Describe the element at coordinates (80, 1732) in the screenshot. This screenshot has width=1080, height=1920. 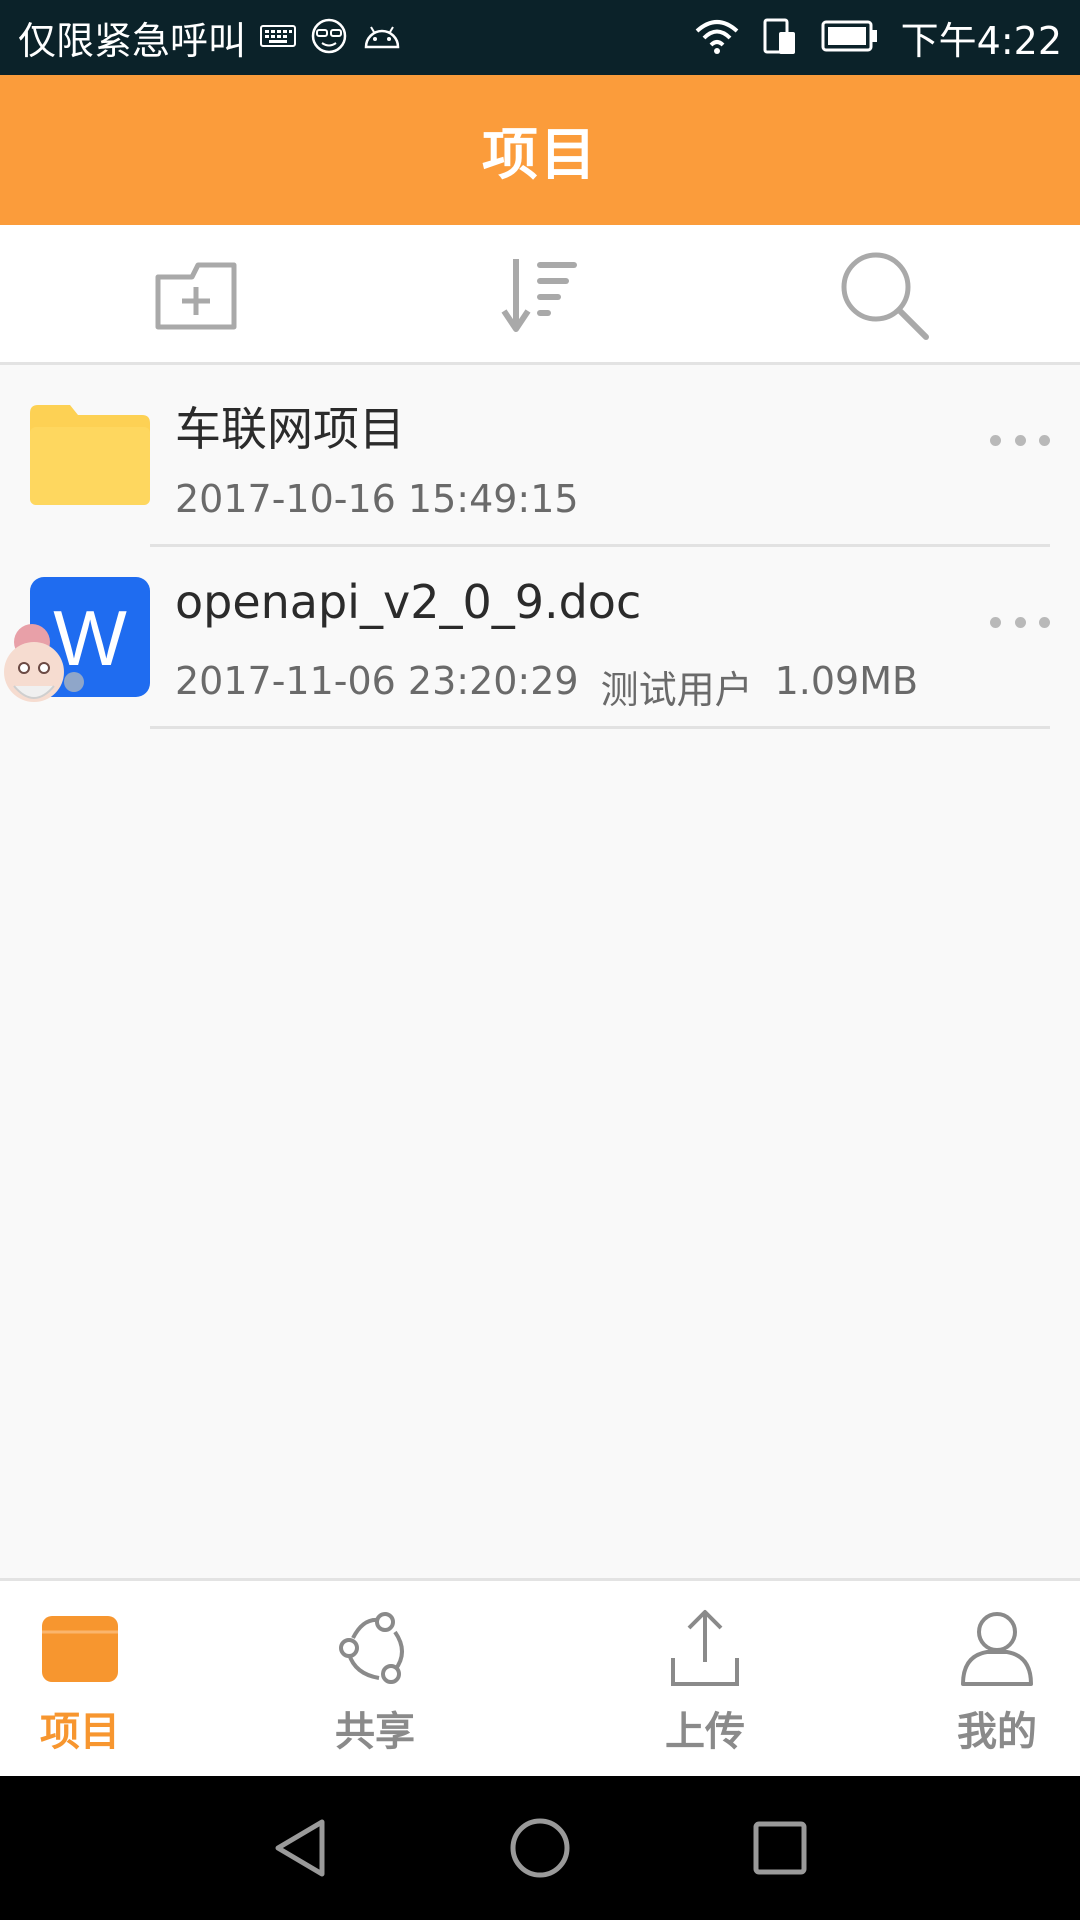
I see `nav-label: 项目` at that location.